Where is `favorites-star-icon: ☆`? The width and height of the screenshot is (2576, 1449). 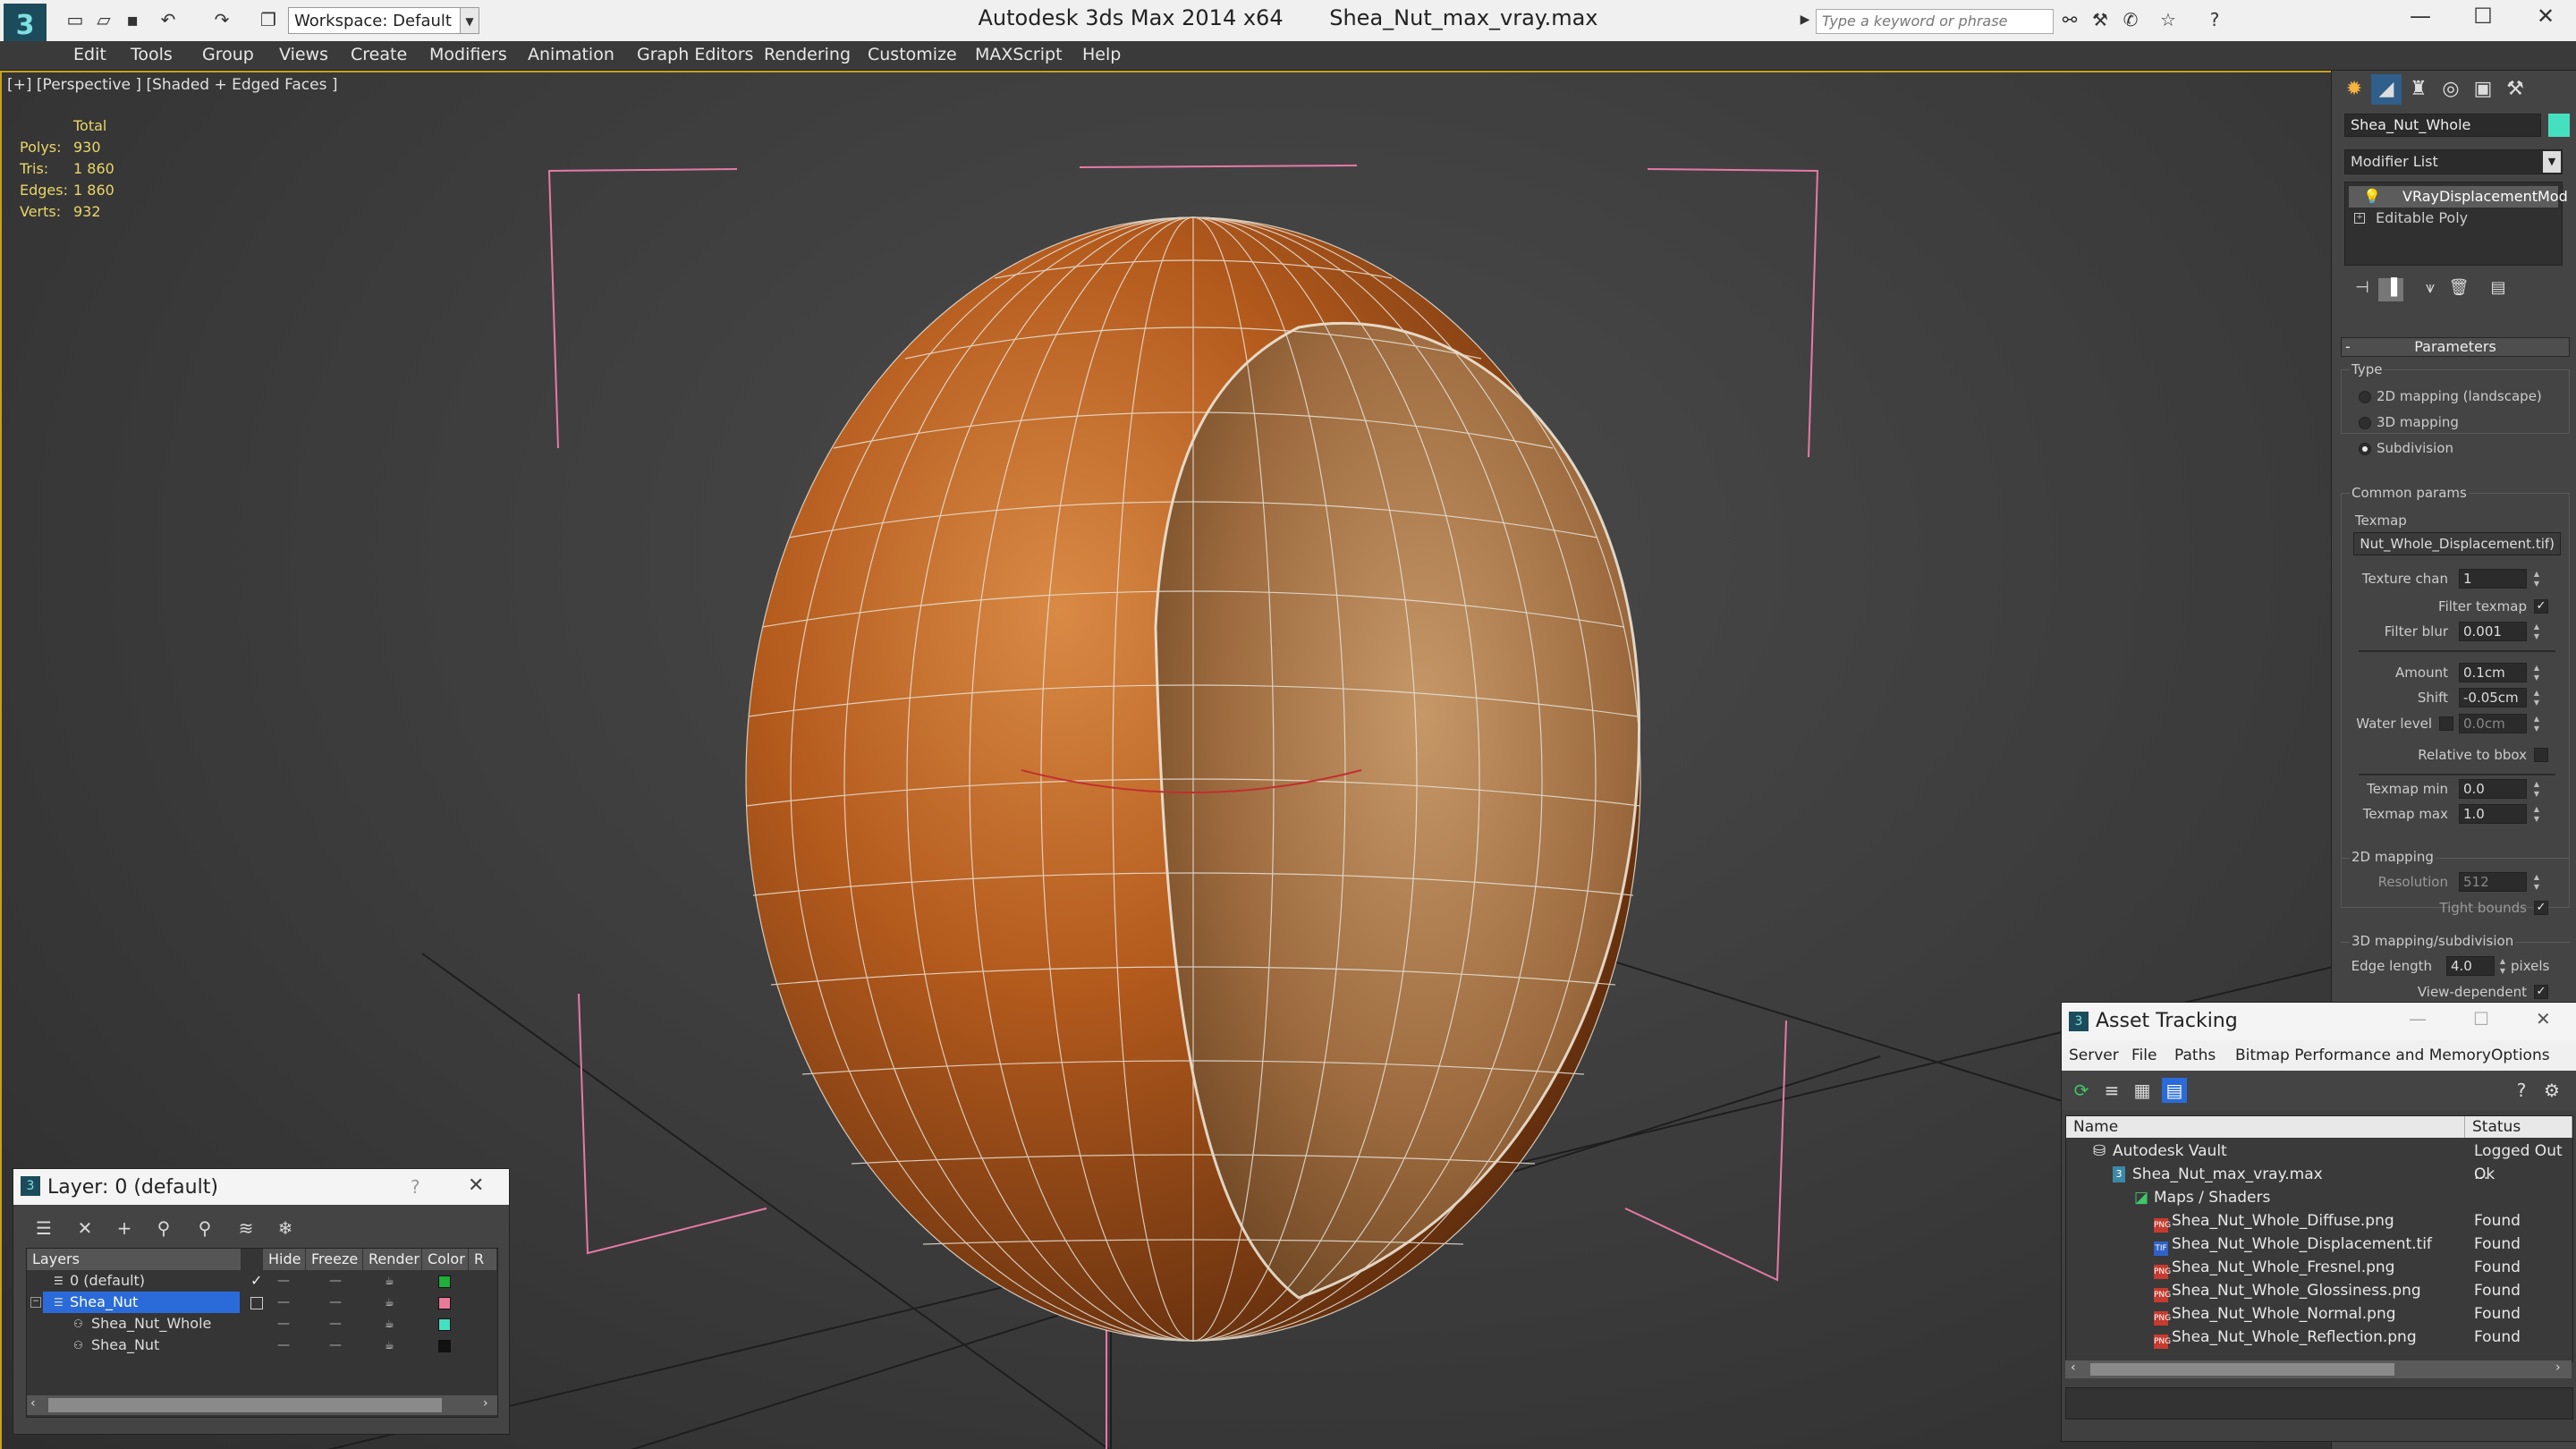
favorites-star-icon: ☆ is located at coordinates (2168, 19).